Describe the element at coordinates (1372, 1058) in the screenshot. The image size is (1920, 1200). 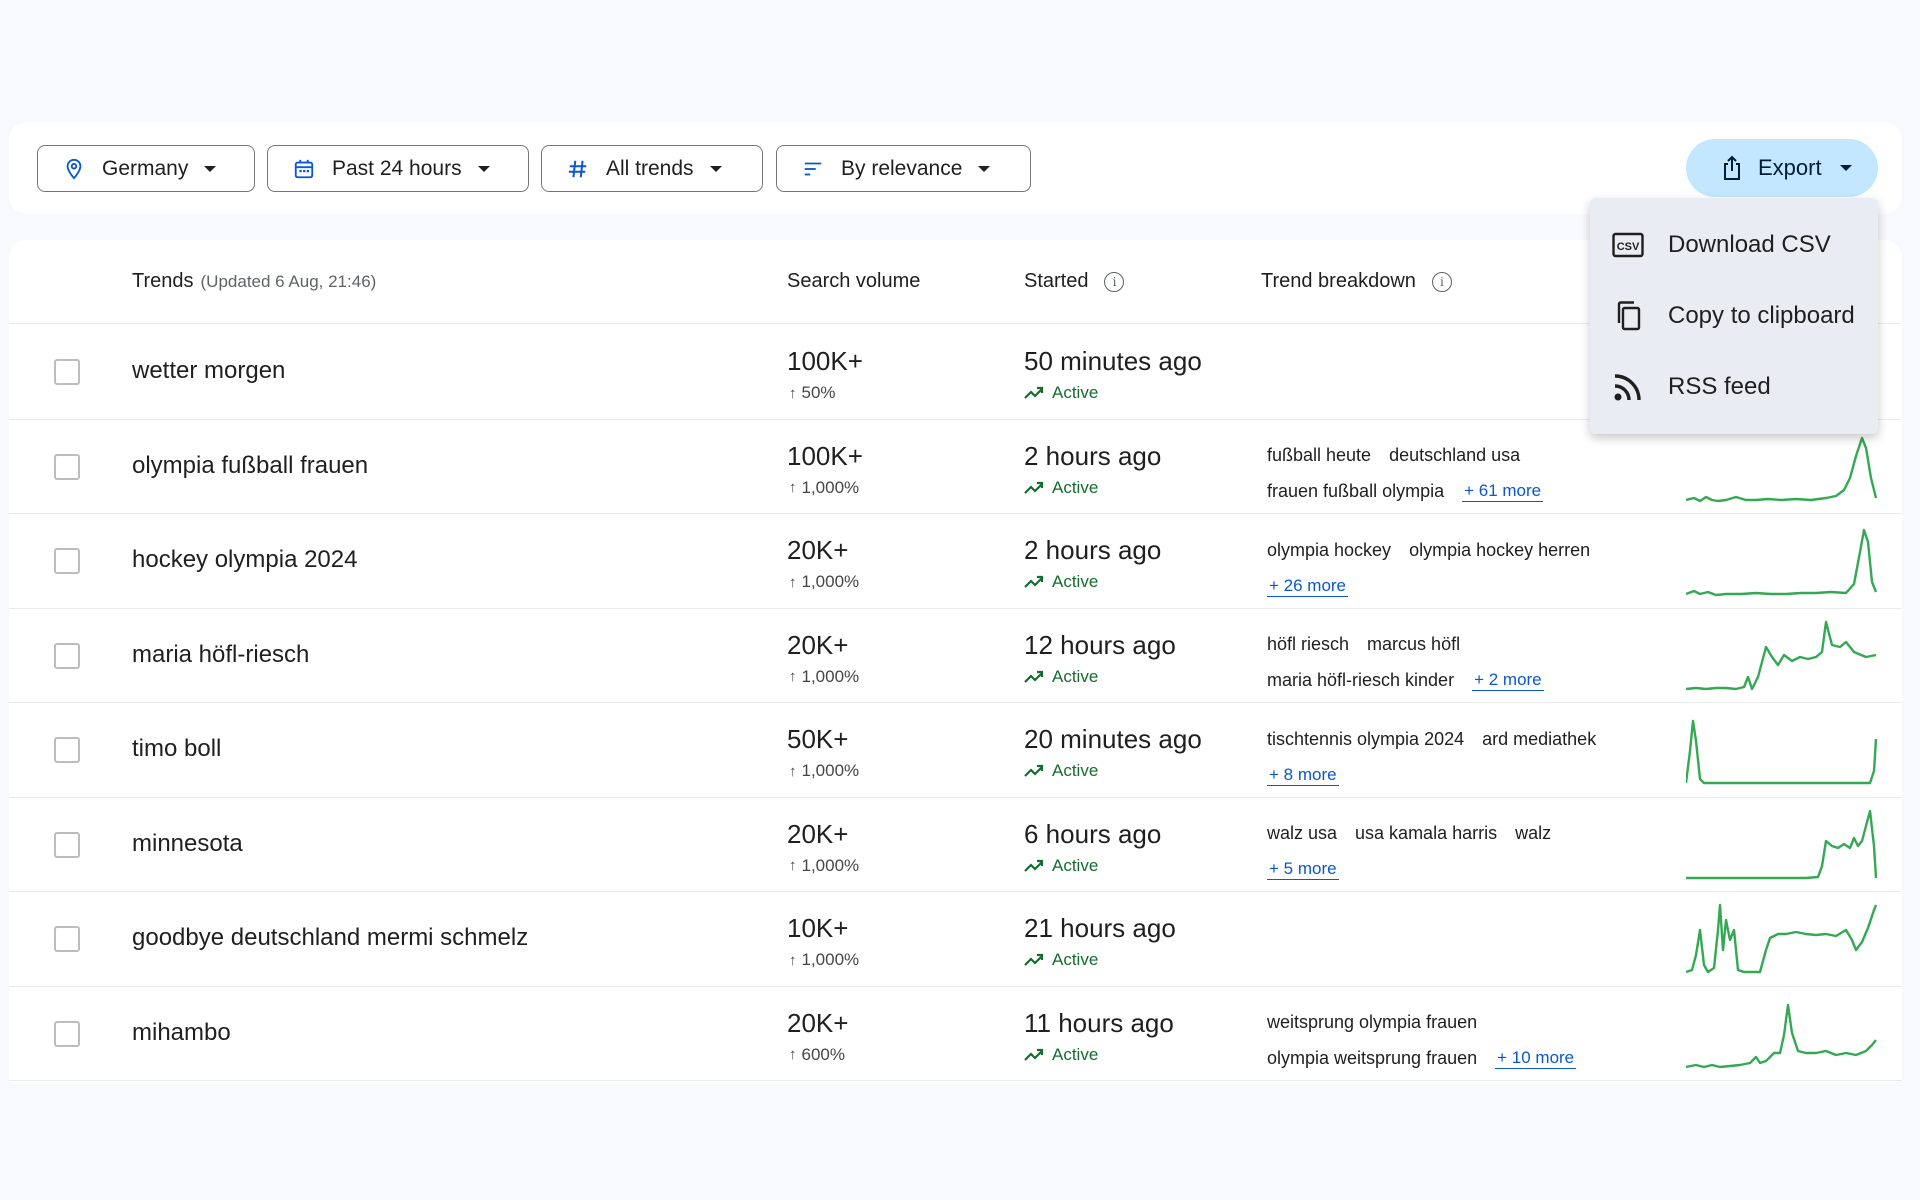
I see `breakdown-query: olympia weitsprung frauen` at that location.